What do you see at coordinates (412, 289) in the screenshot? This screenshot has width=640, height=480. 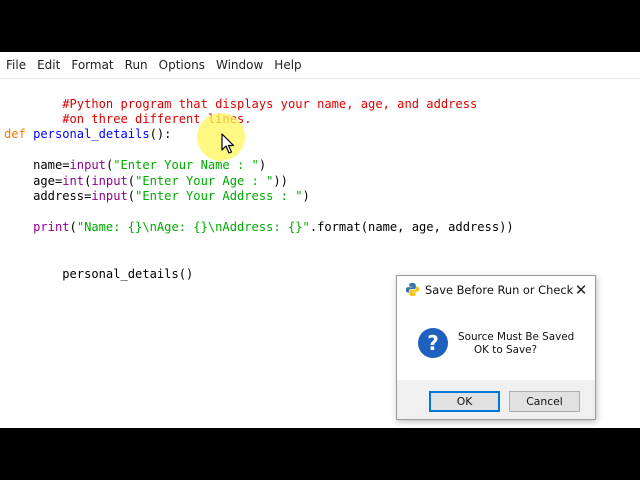 I see `python-icon` at bounding box center [412, 289].